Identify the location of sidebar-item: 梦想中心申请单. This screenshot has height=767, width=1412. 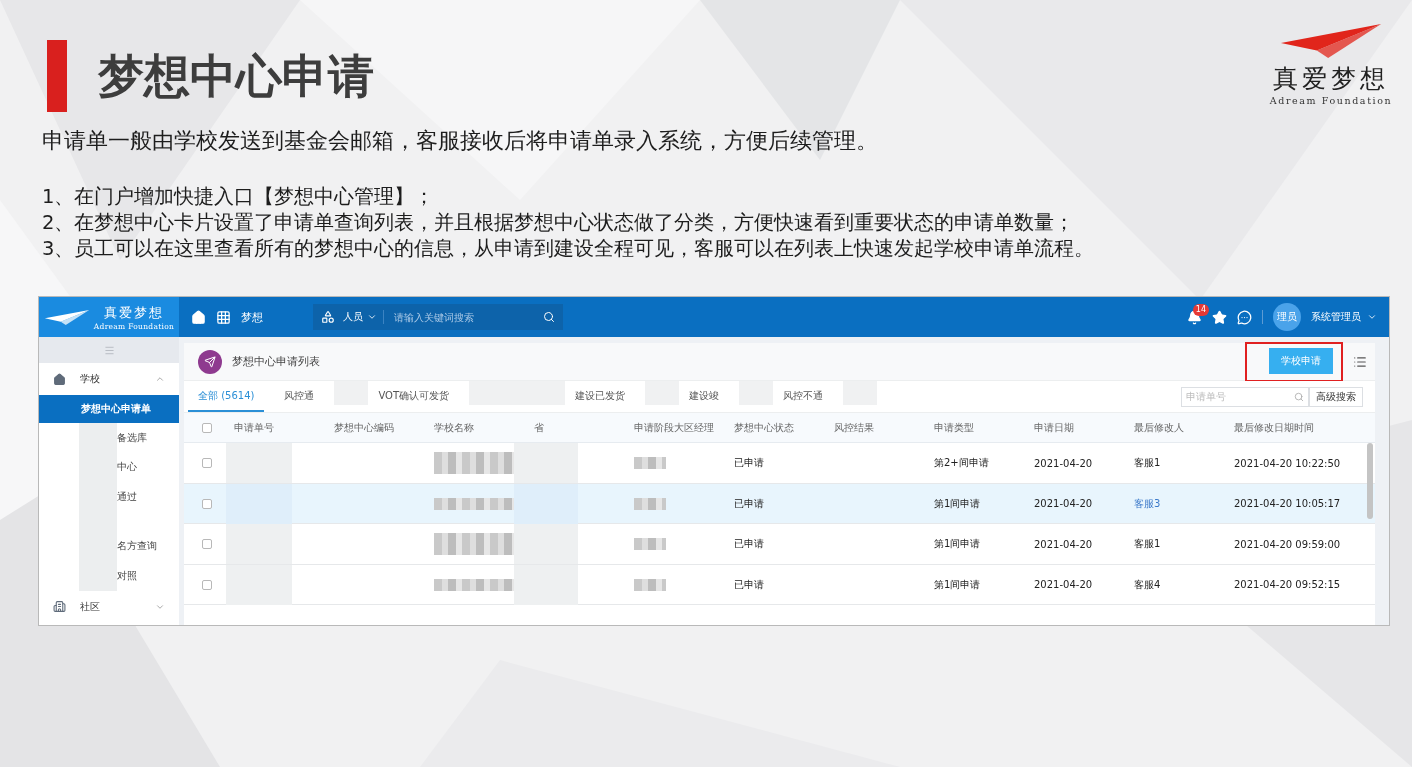
(109, 409).